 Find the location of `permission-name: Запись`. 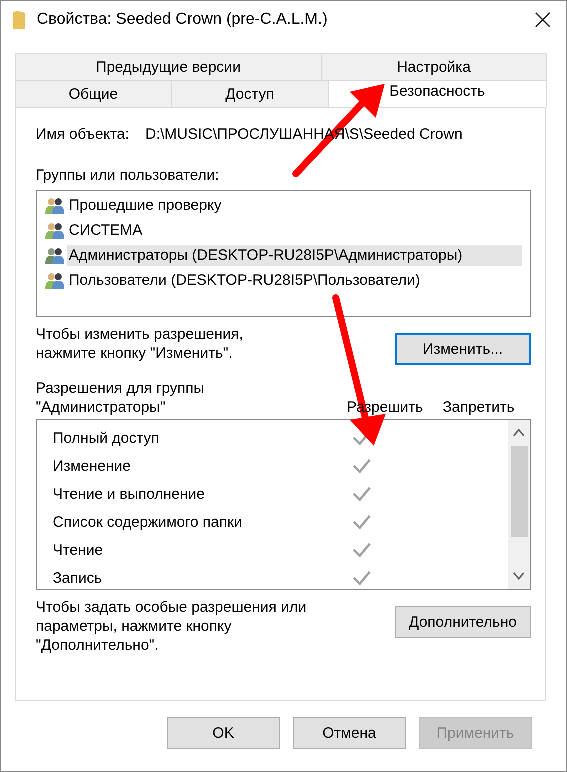

permission-name: Запись is located at coordinates (78, 578).